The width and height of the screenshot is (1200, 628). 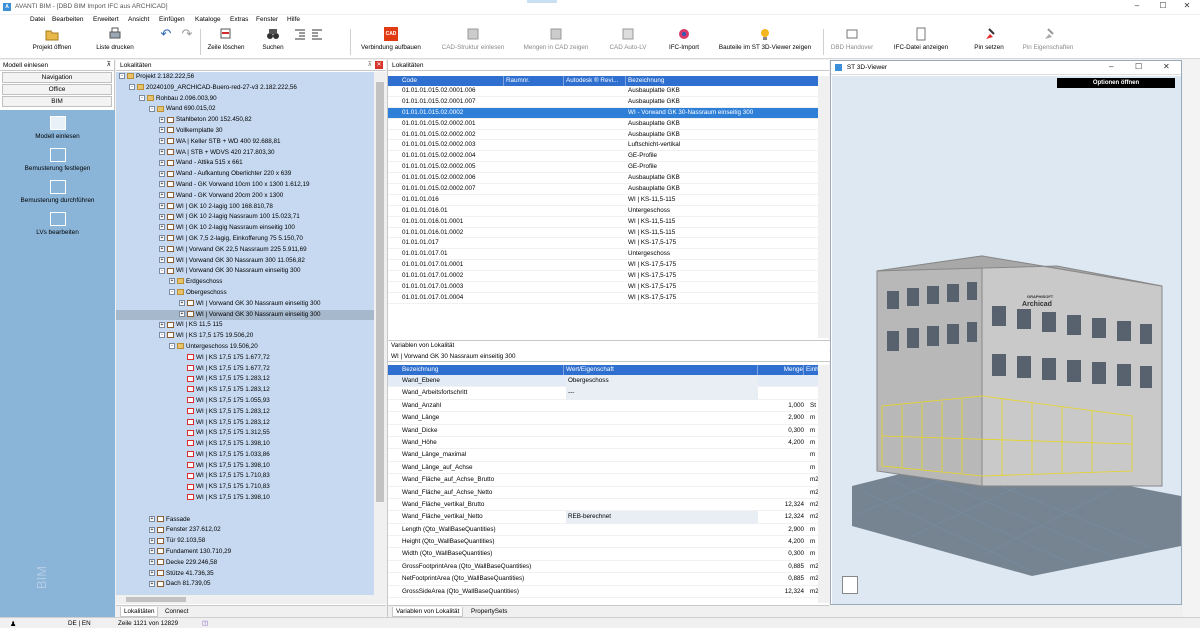 I want to click on tree-node, so click(x=245, y=509).